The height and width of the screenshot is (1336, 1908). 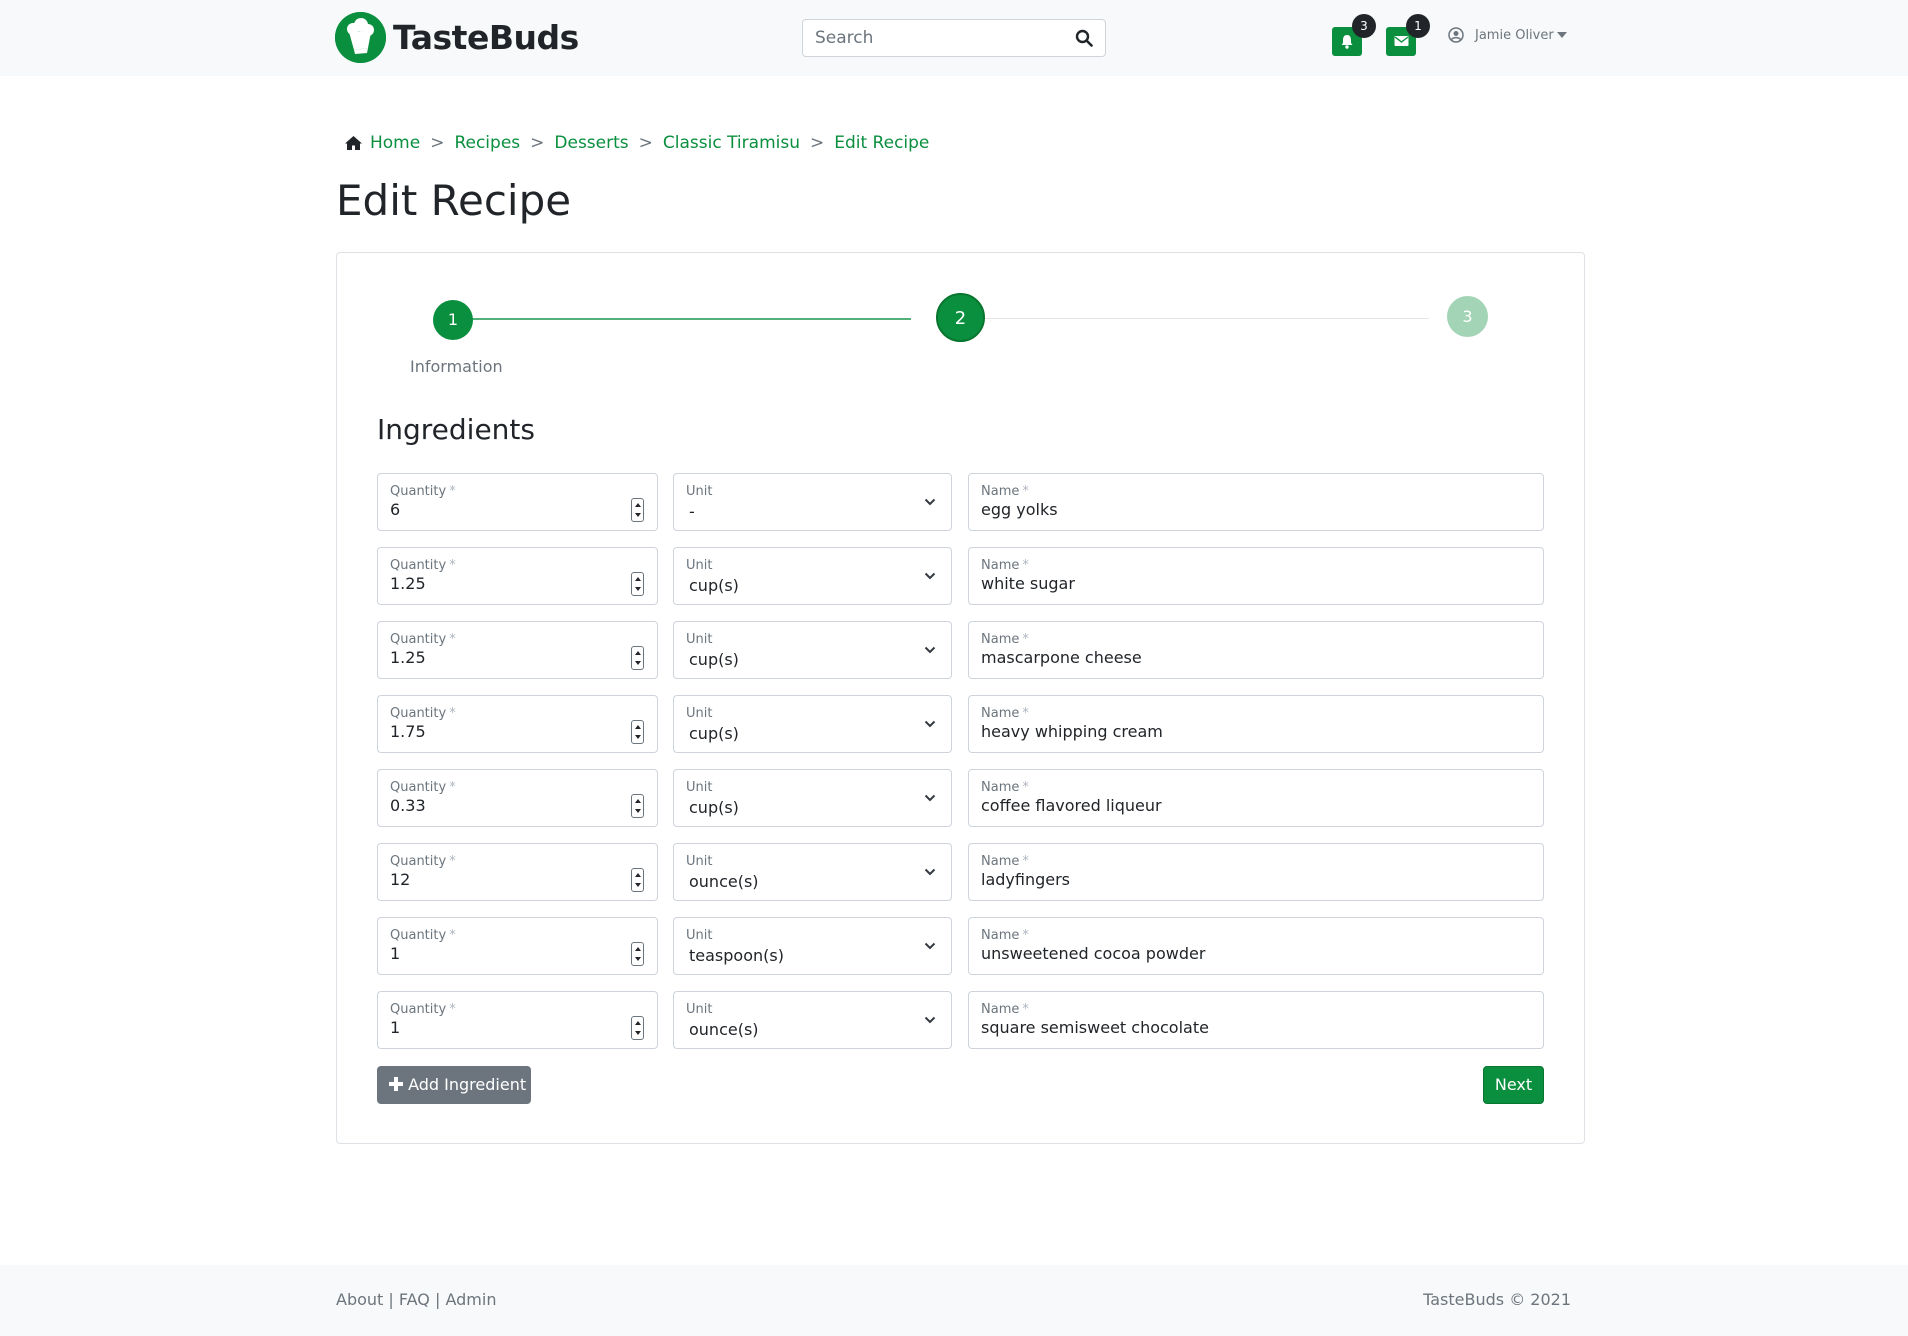 I want to click on ingredient-row: Quantity* Unitcup(s) Name*, so click(x=960, y=724).